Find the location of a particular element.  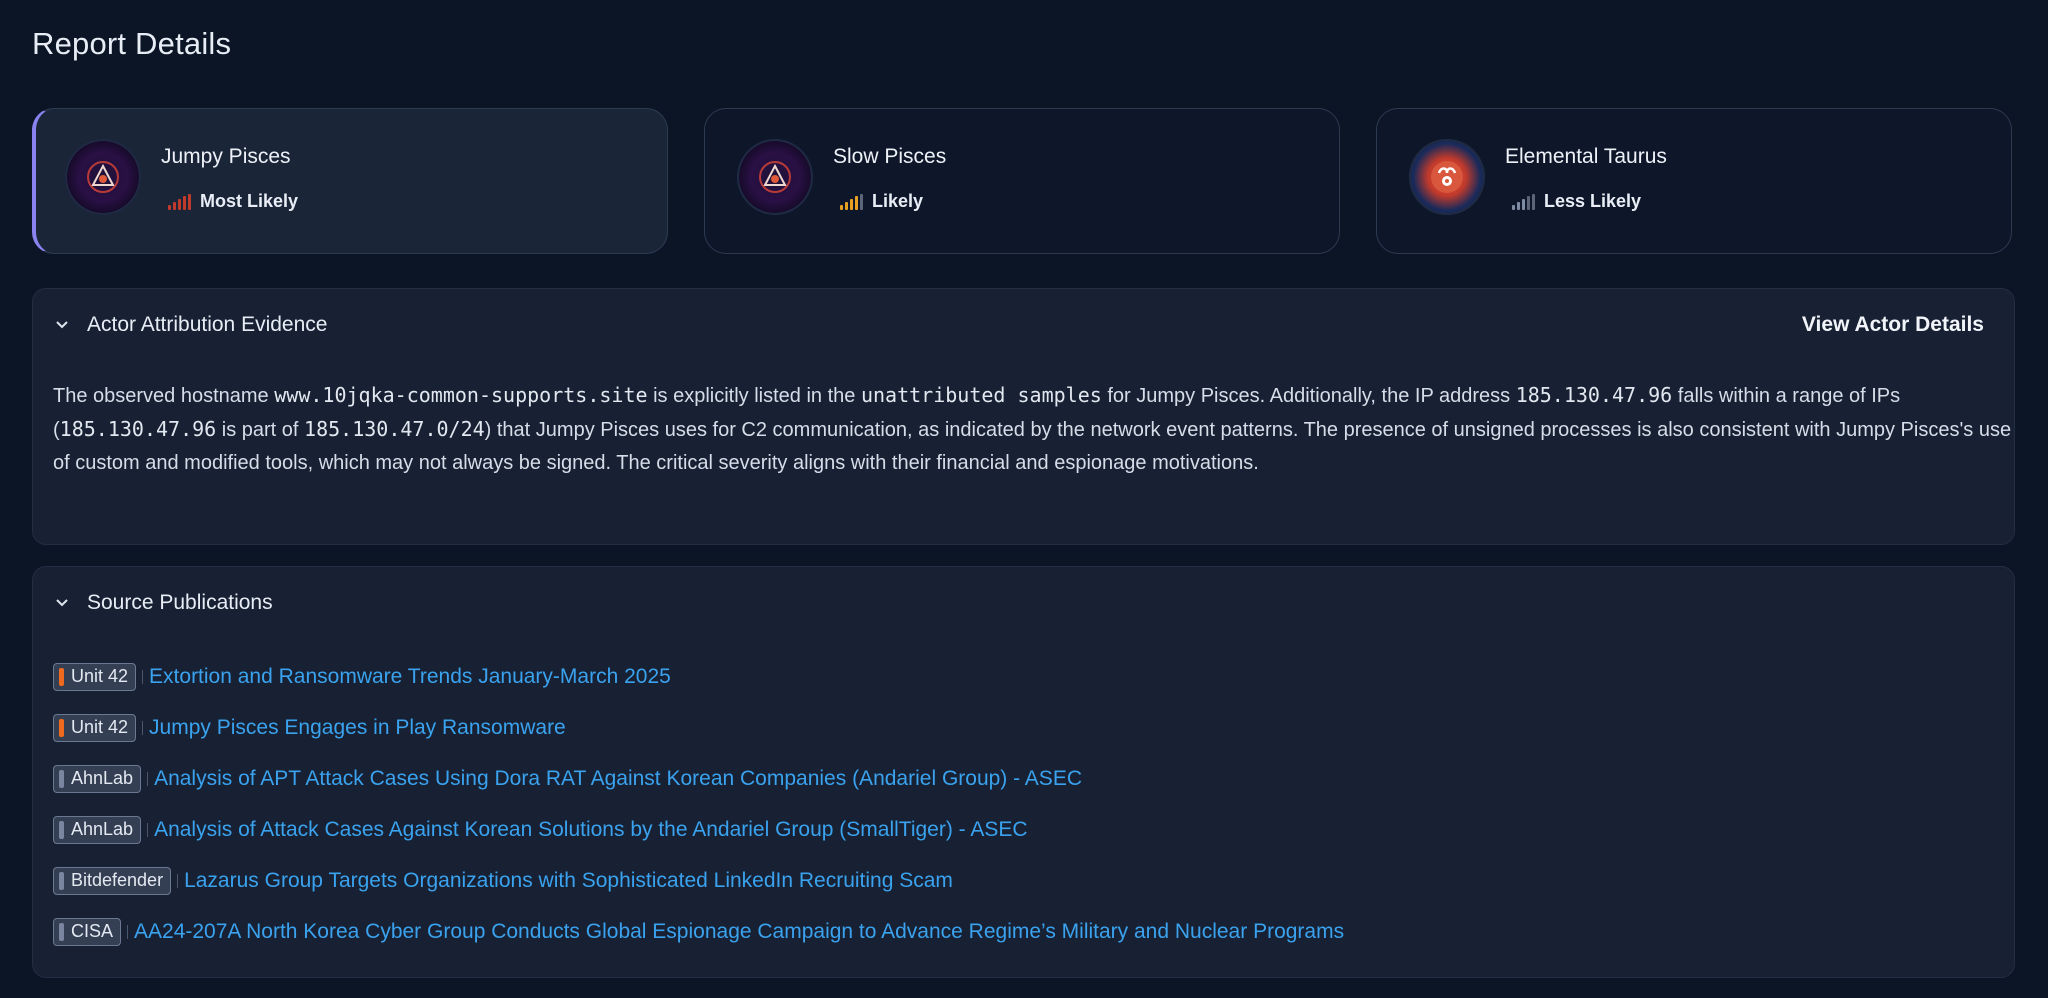

actor-name: Elemental Taurus is located at coordinates (1586, 156).